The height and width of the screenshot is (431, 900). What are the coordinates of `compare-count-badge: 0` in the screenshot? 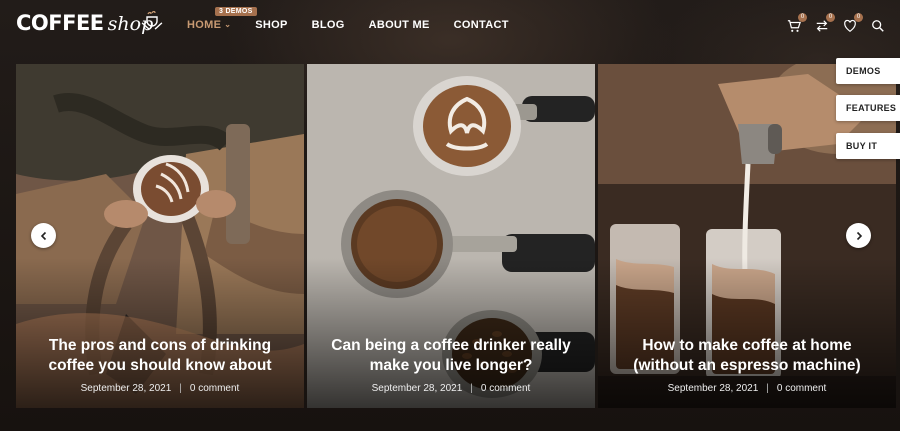 It's located at (830, 17).